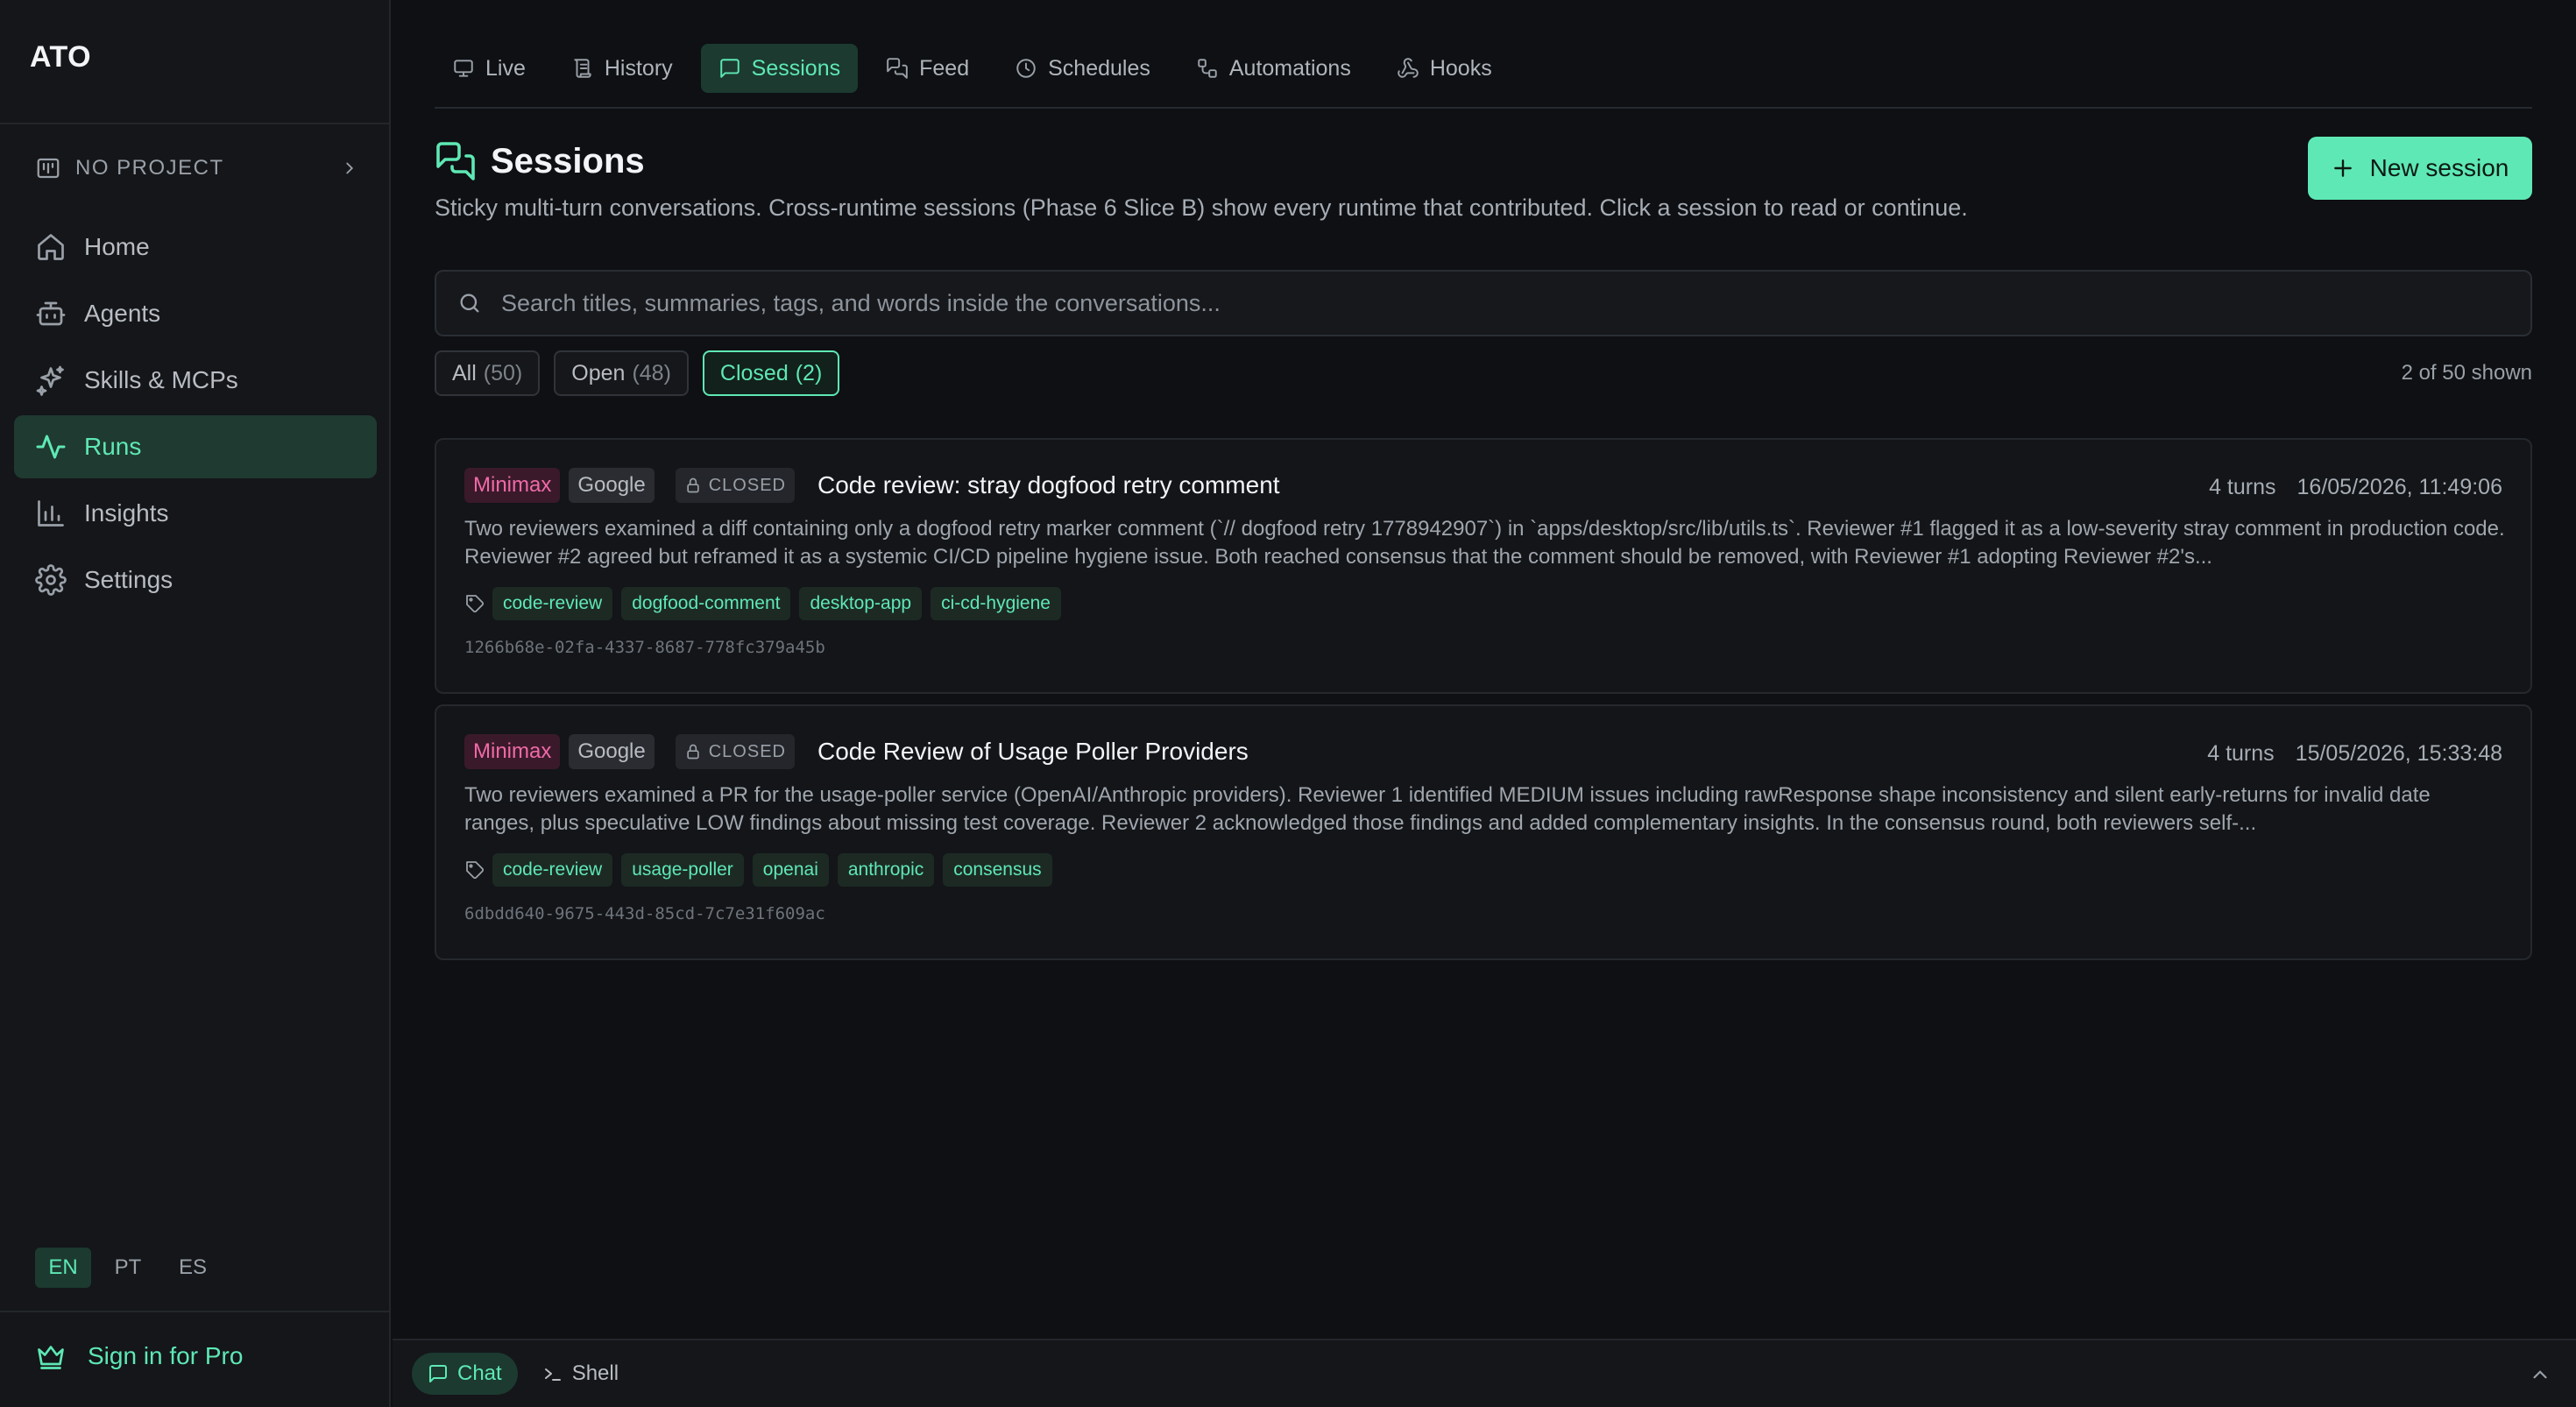  I want to click on terminal-icon, so click(552, 1373).